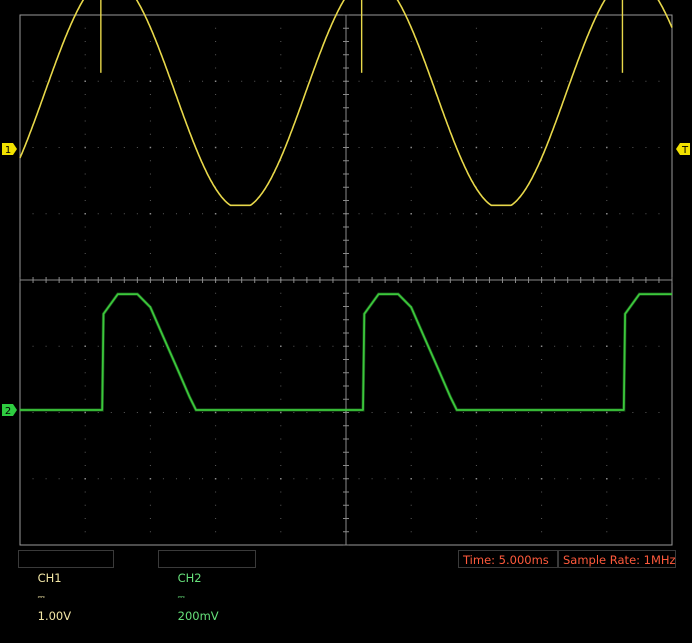 The height and width of the screenshot is (643, 692). Describe the element at coordinates (66, 586) in the screenshot. I see `ch1-scale-readout: CH1 ⎓ 1.00V` at that location.